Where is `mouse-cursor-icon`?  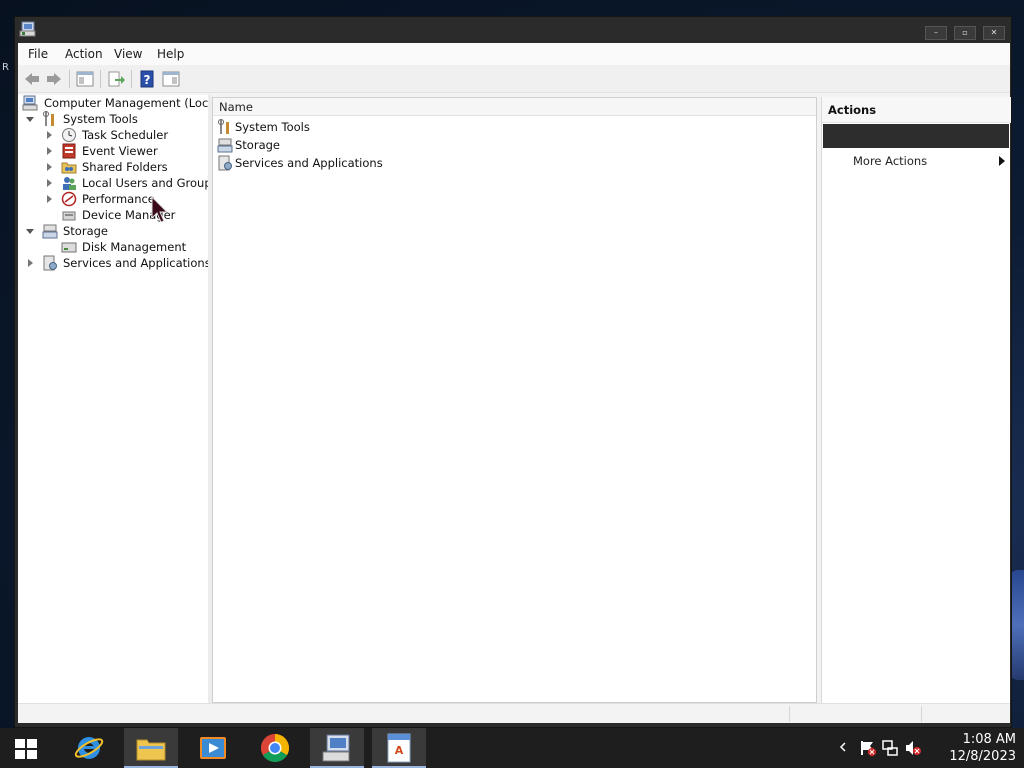
mouse-cursor-icon is located at coordinates (160, 209).